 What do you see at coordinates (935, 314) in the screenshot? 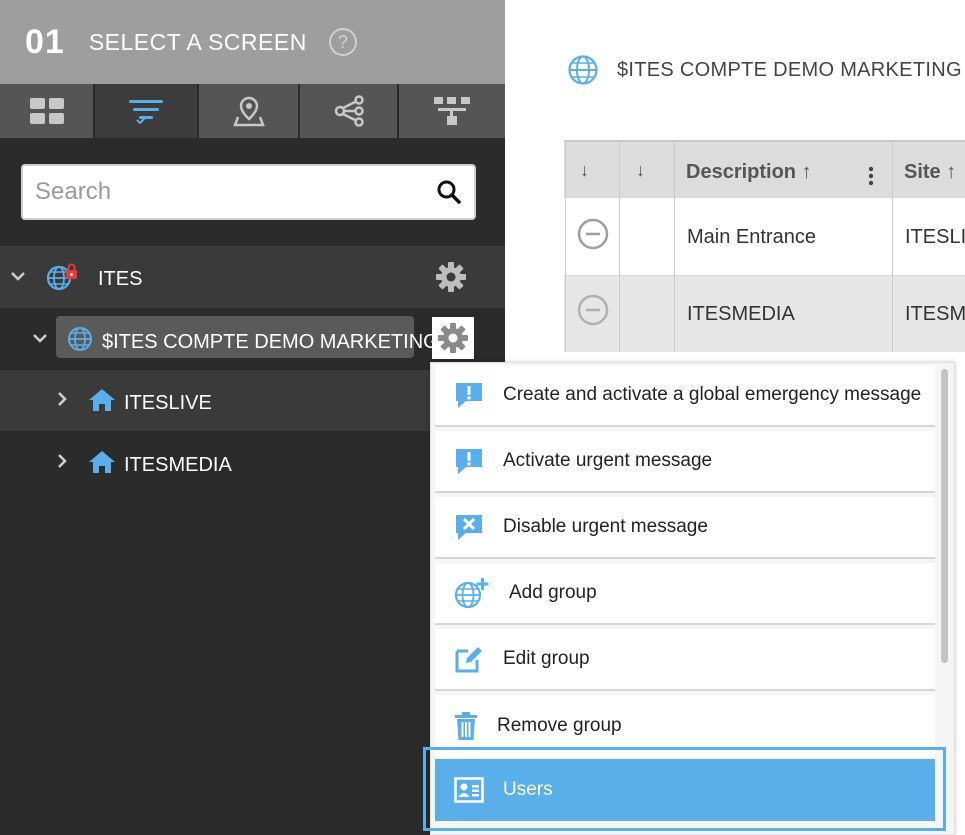
I see `cell-site: ITESME` at bounding box center [935, 314].